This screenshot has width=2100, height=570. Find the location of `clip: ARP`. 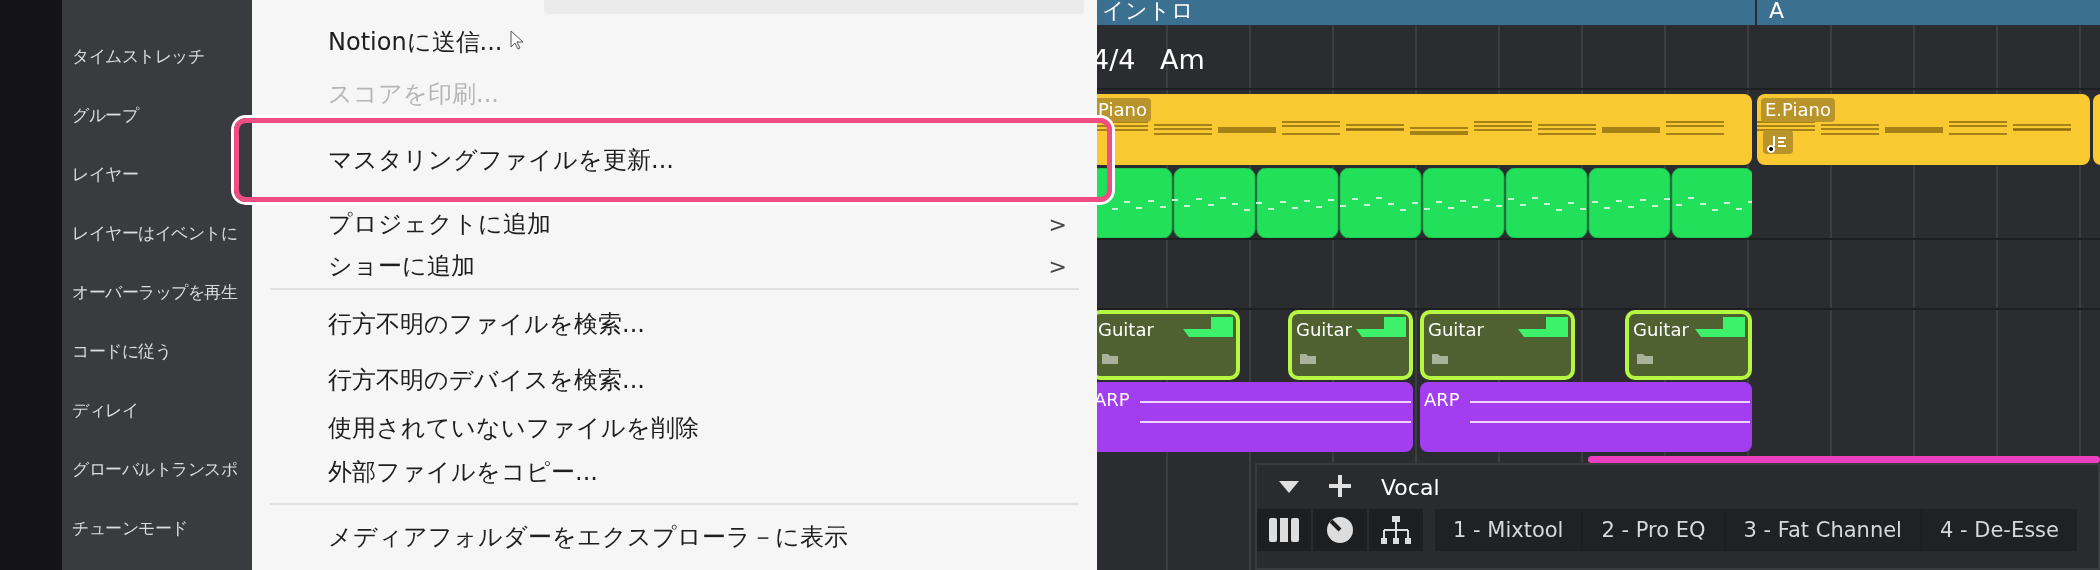

clip: ARP is located at coordinates (1586, 417).